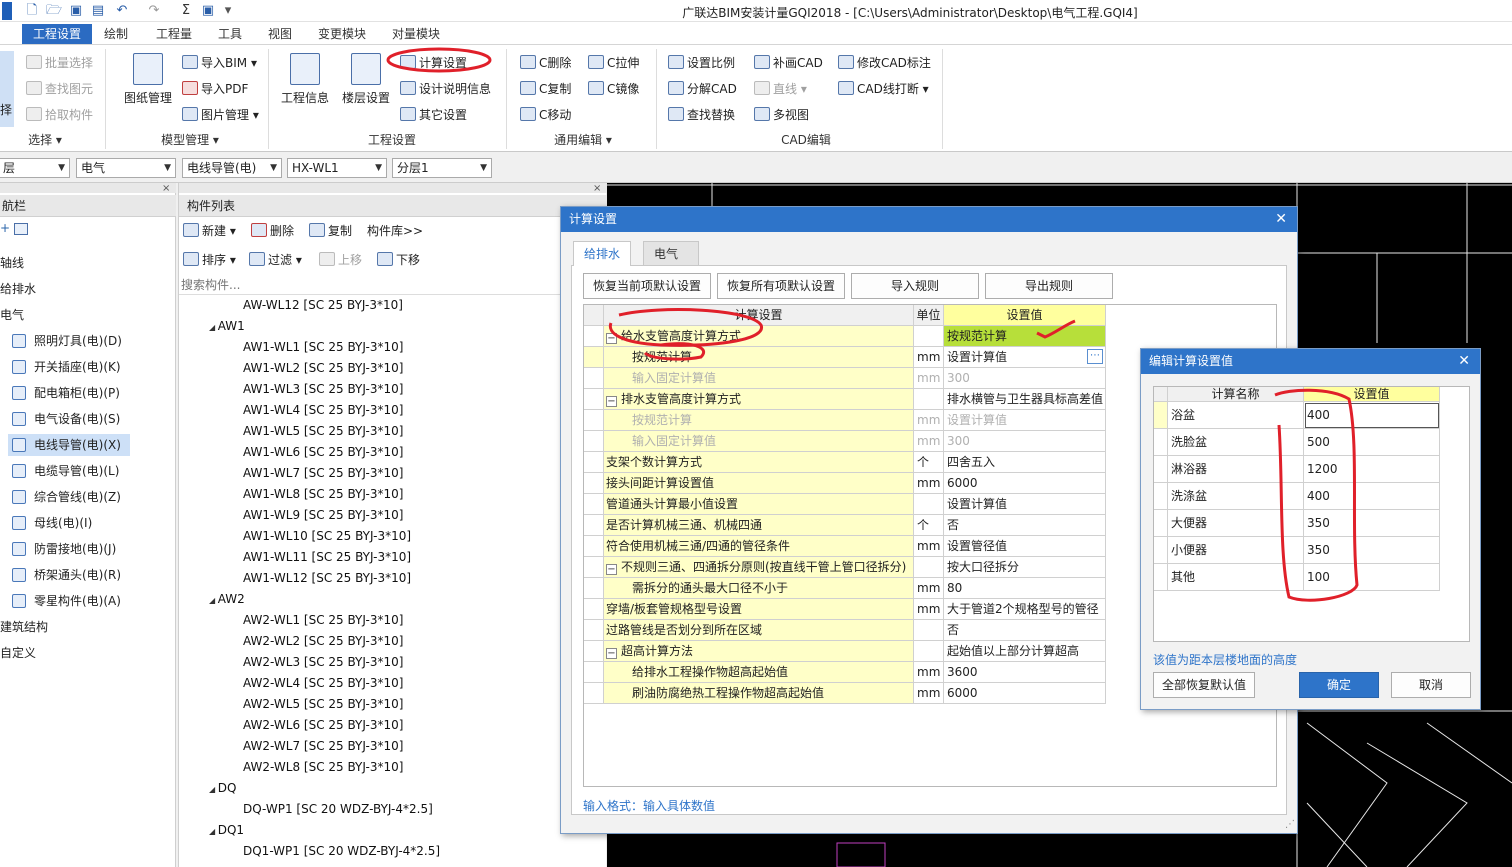 Image resolution: width=1512 pixels, height=867 pixels. Describe the element at coordinates (701, 115) in the screenshot. I see `find-replace-button: 查找替换` at that location.